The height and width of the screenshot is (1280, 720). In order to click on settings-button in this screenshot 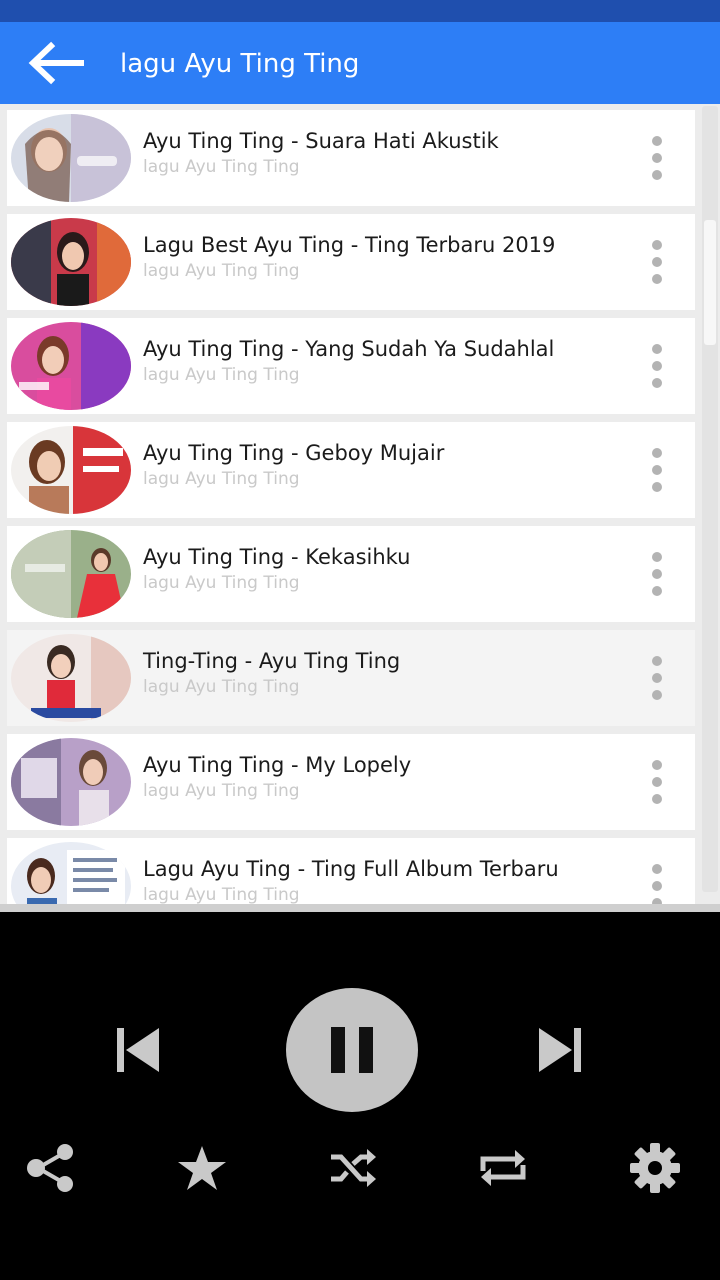, I will do `click(655, 1168)`.